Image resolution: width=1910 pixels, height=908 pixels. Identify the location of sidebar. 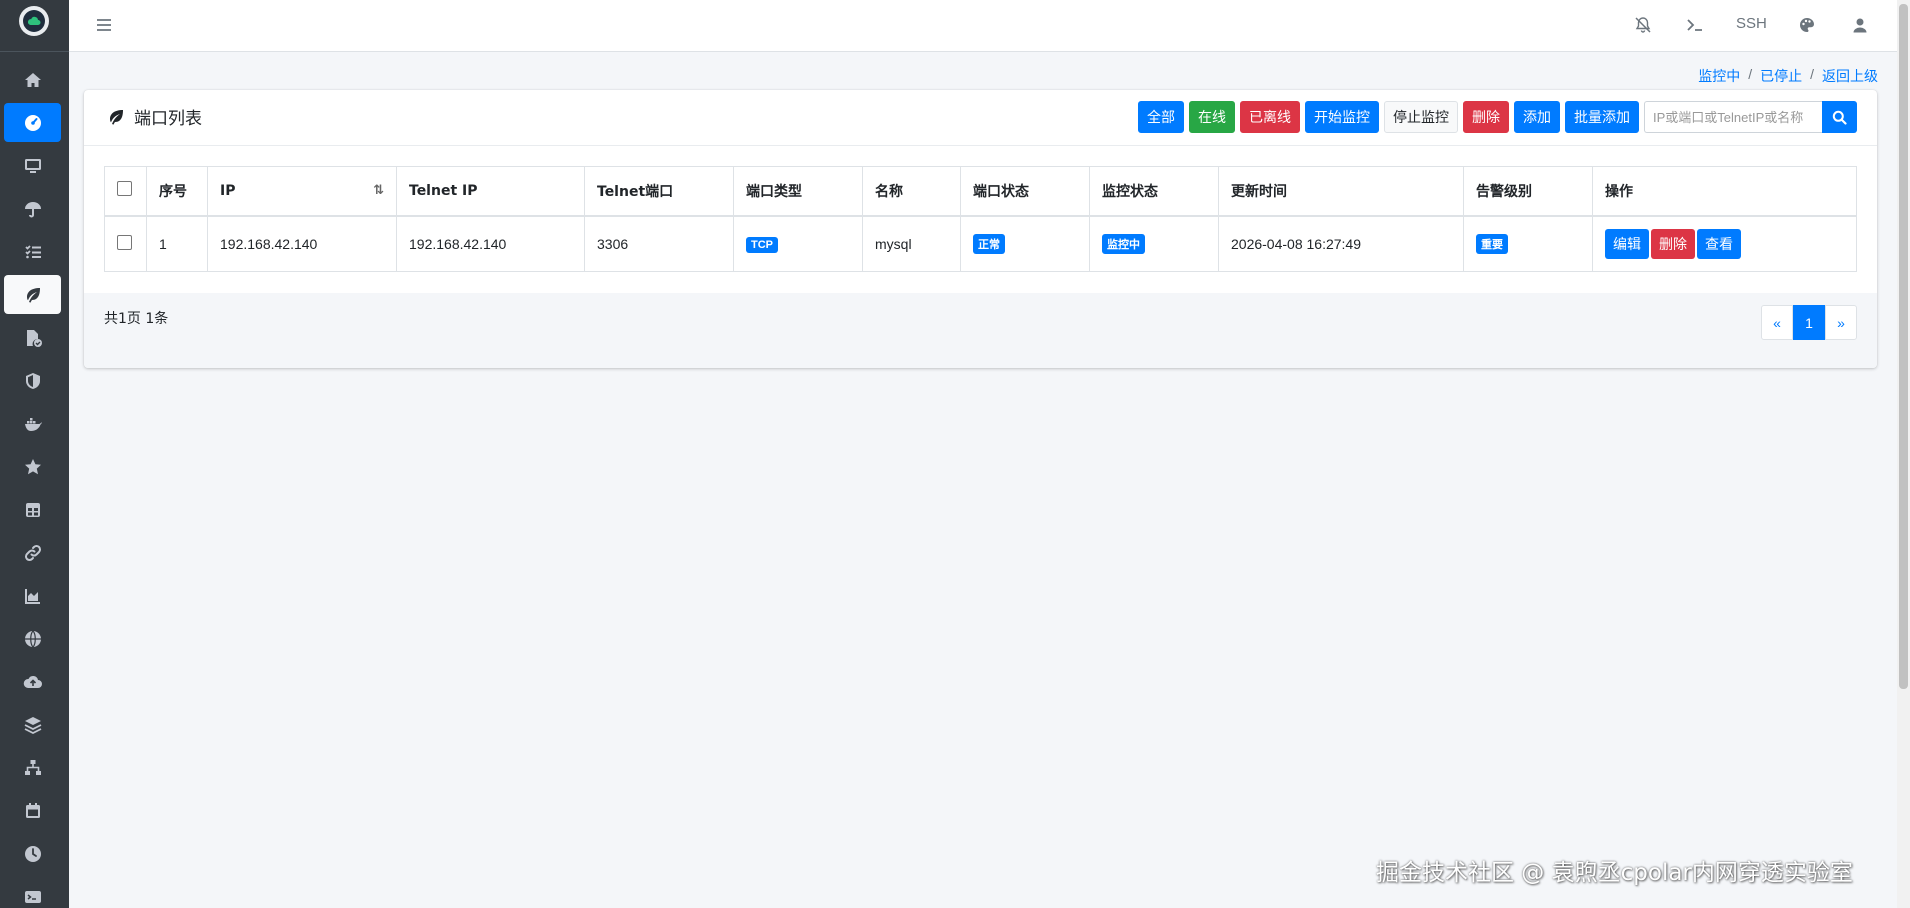
(34, 454).